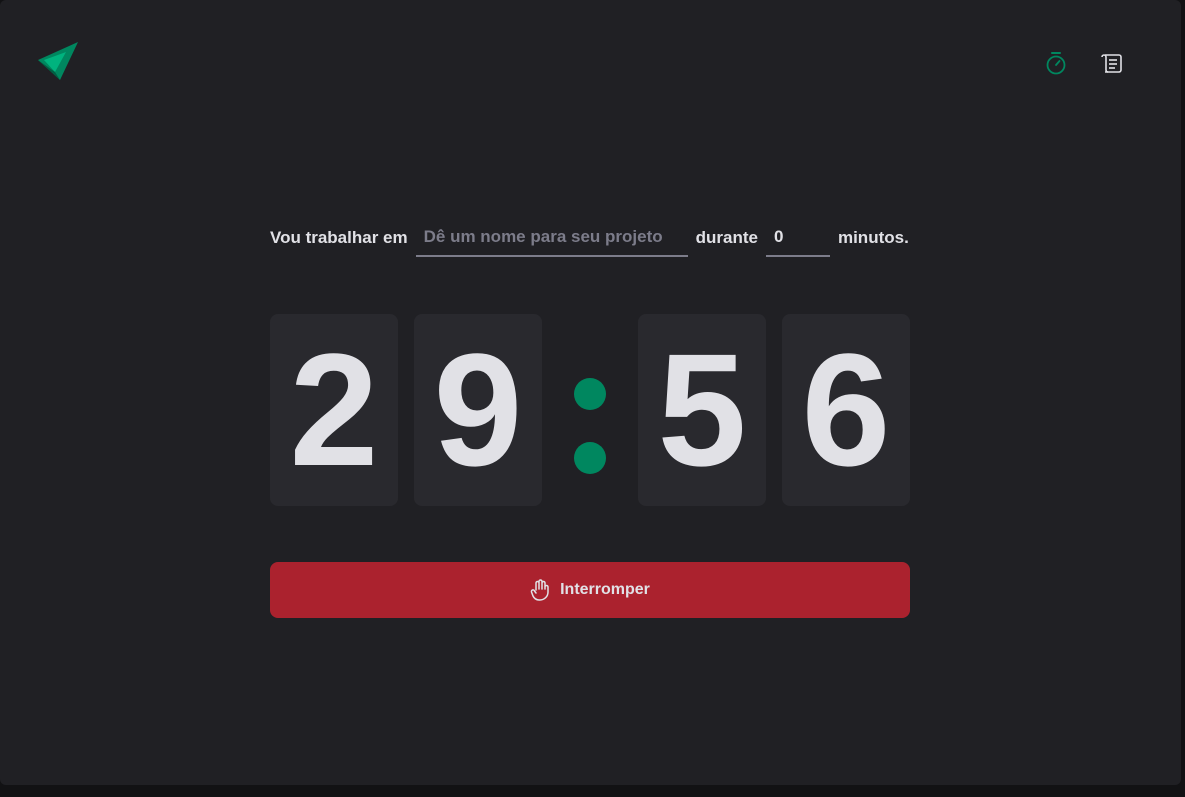 This screenshot has width=1185, height=797. I want to click on stop-countdown-button: Interromper, so click(590, 590).